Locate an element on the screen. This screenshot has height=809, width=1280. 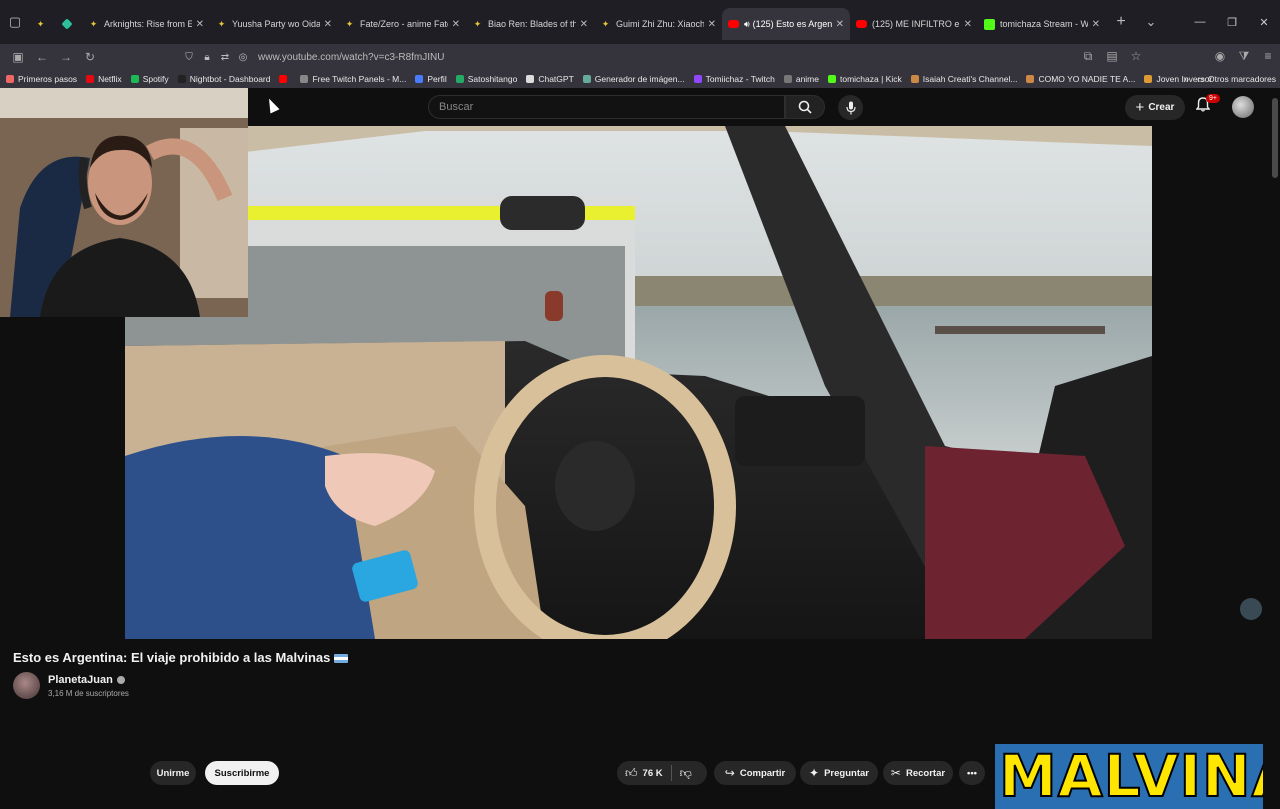
tab-actions-icon: ▢ is located at coordinates (15, 22).